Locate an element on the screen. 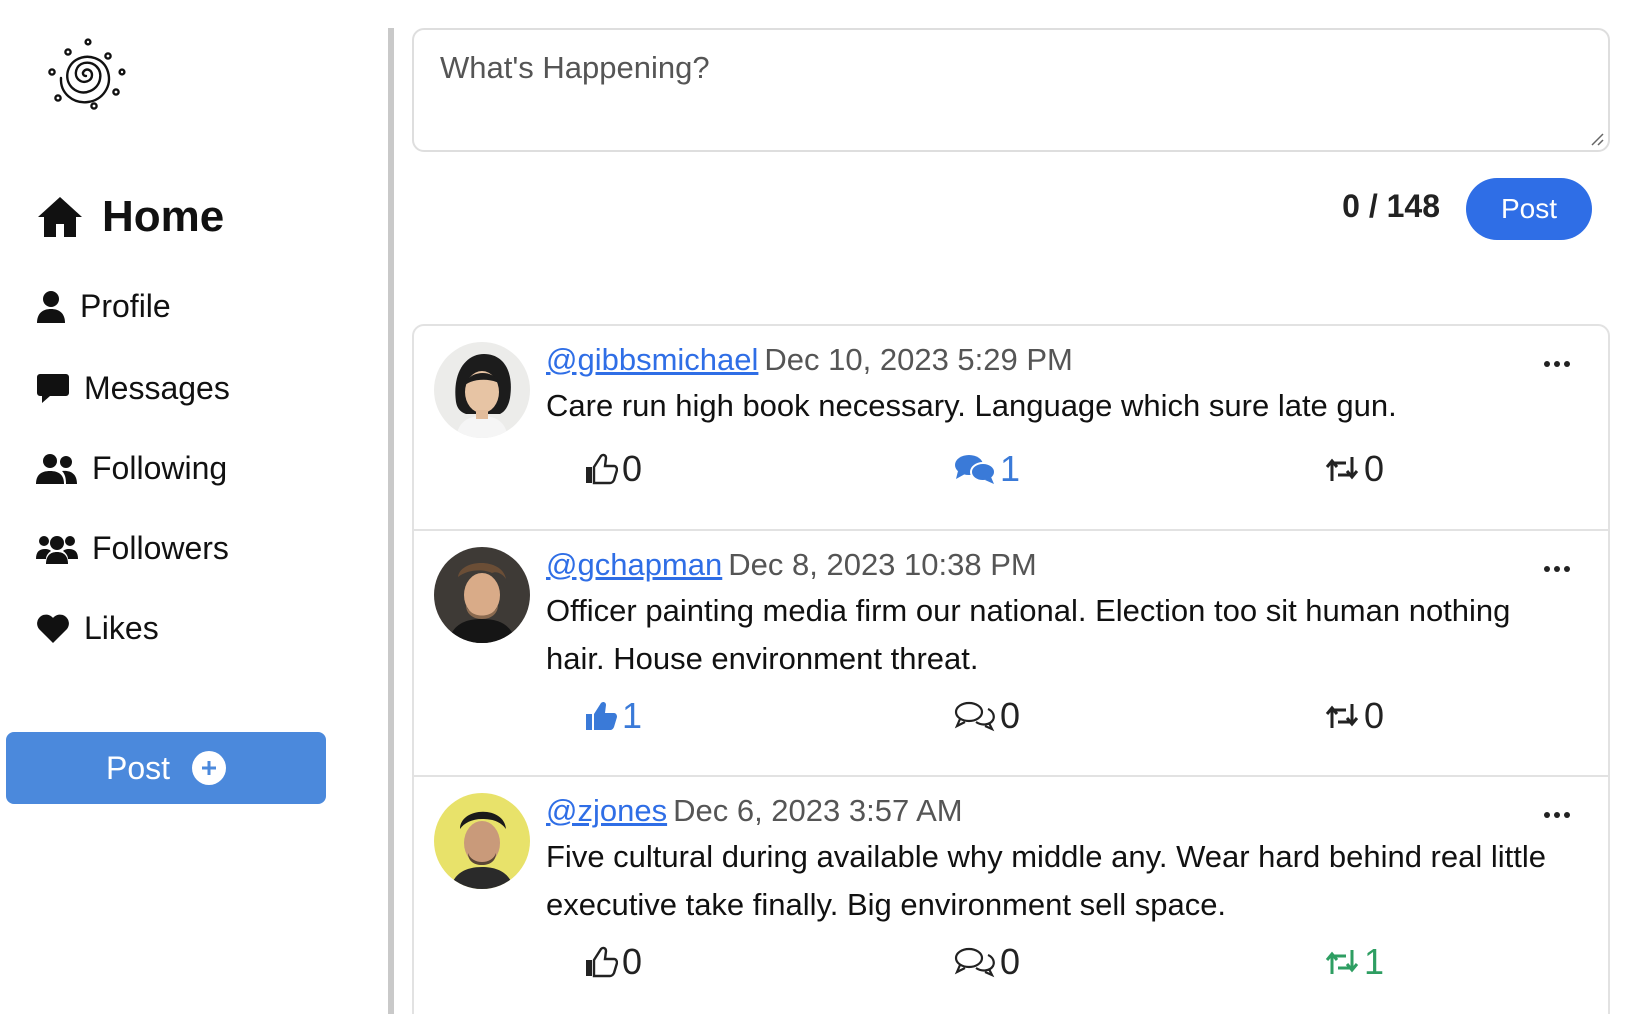  house-icon is located at coordinates (60, 217).